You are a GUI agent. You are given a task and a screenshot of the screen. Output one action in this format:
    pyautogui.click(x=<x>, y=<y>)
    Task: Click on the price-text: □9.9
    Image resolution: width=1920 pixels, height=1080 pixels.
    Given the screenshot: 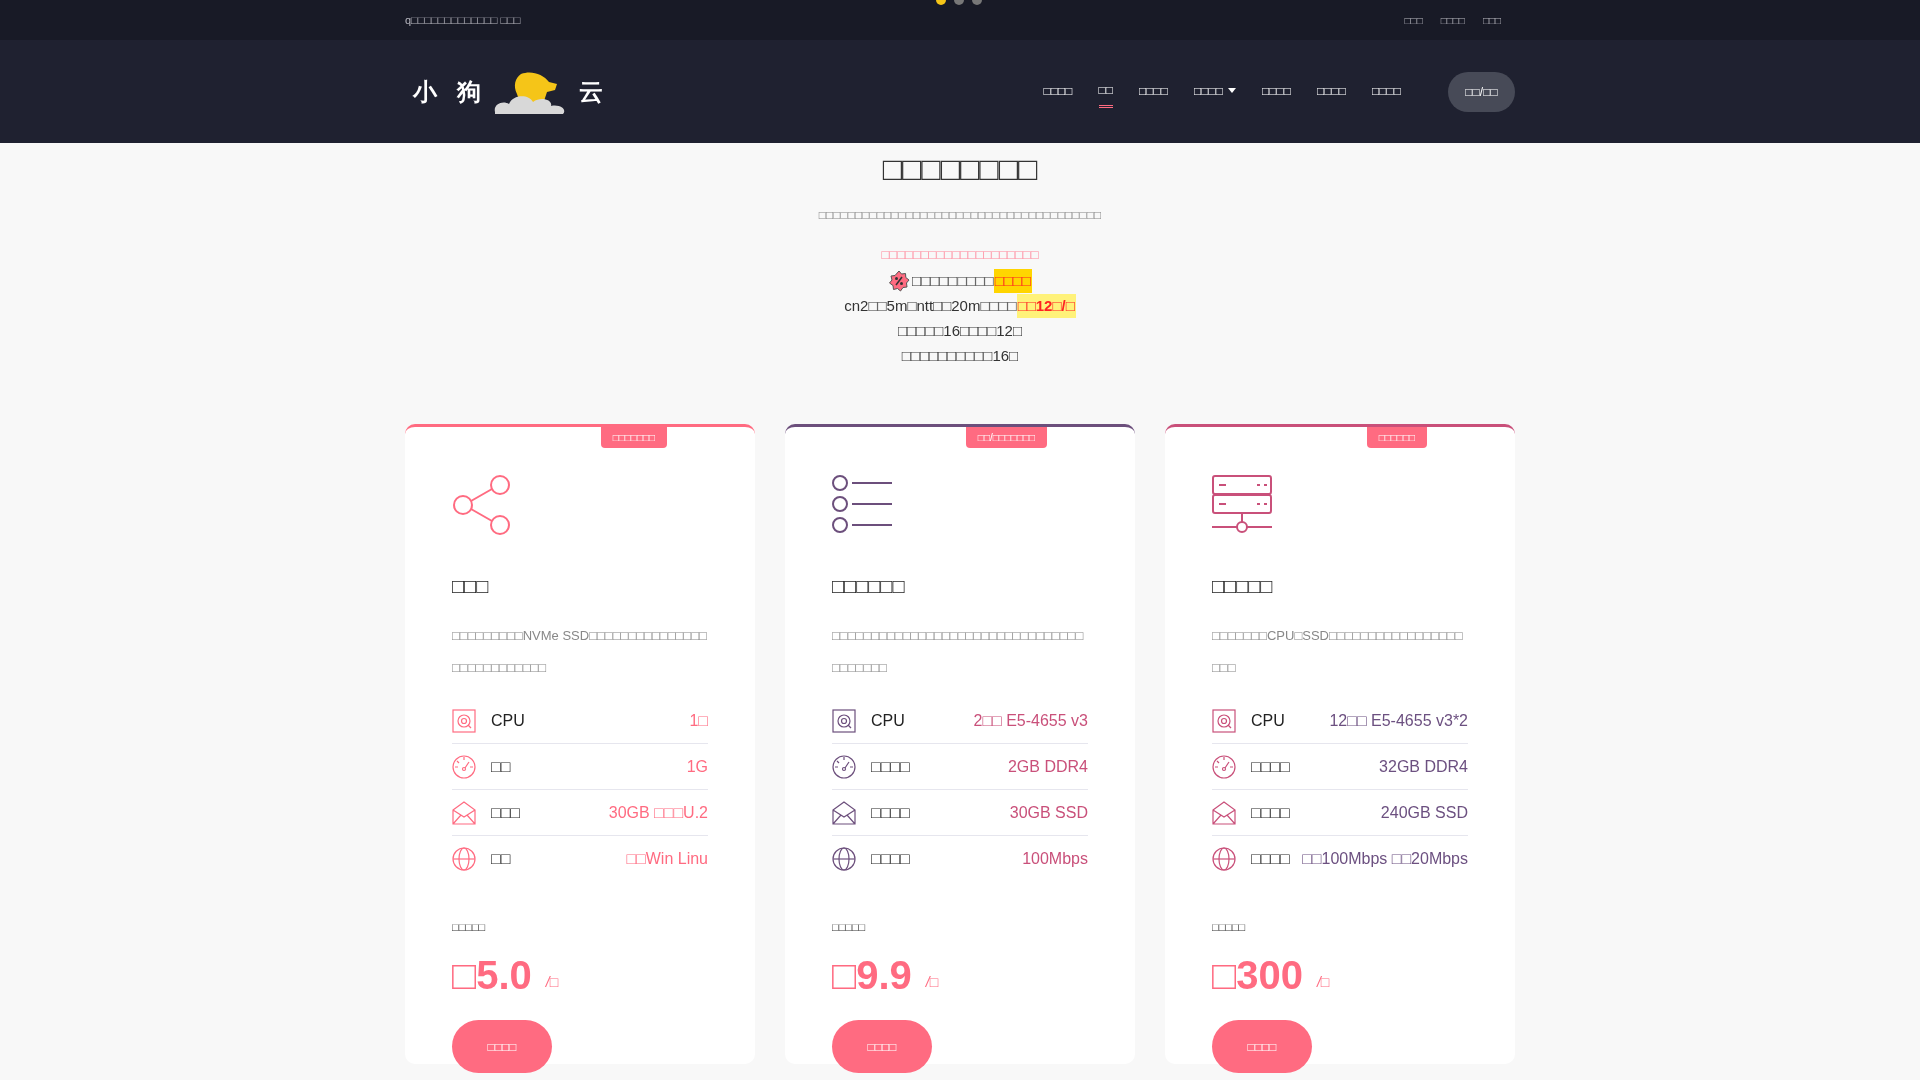 What is the action you would take?
    pyautogui.click(x=872, y=975)
    